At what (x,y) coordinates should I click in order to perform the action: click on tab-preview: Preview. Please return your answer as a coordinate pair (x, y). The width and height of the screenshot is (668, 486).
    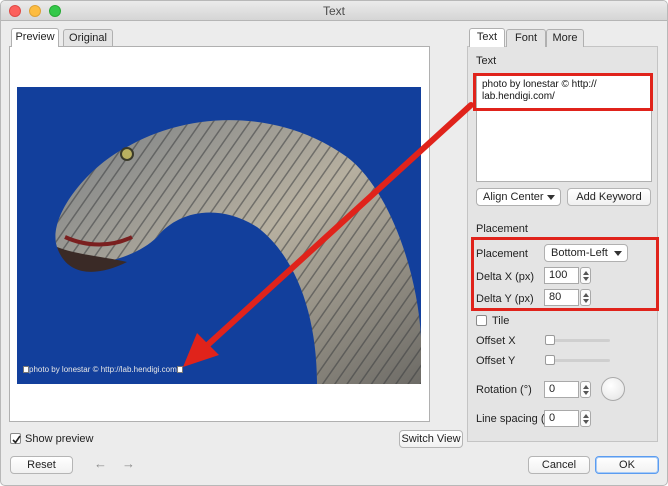
    Looking at the image, I should click on (35, 37).